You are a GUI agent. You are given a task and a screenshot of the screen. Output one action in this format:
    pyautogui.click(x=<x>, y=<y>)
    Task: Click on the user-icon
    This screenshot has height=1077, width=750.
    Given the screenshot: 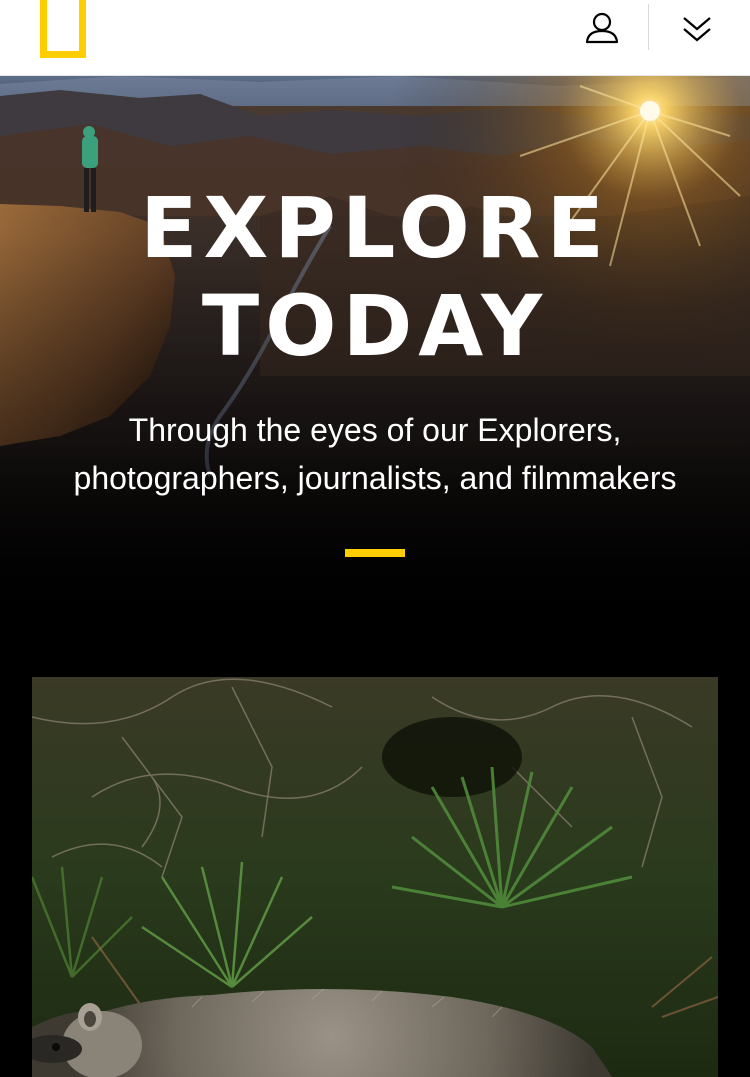 What is the action you would take?
    pyautogui.click(x=602, y=28)
    